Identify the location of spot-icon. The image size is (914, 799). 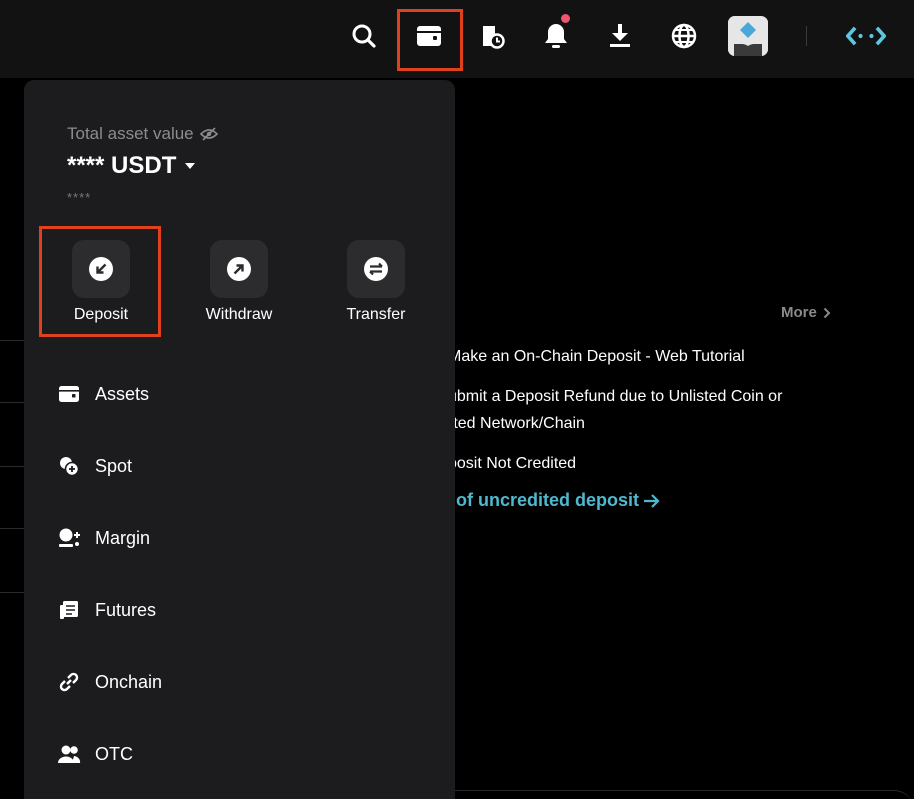
(69, 466).